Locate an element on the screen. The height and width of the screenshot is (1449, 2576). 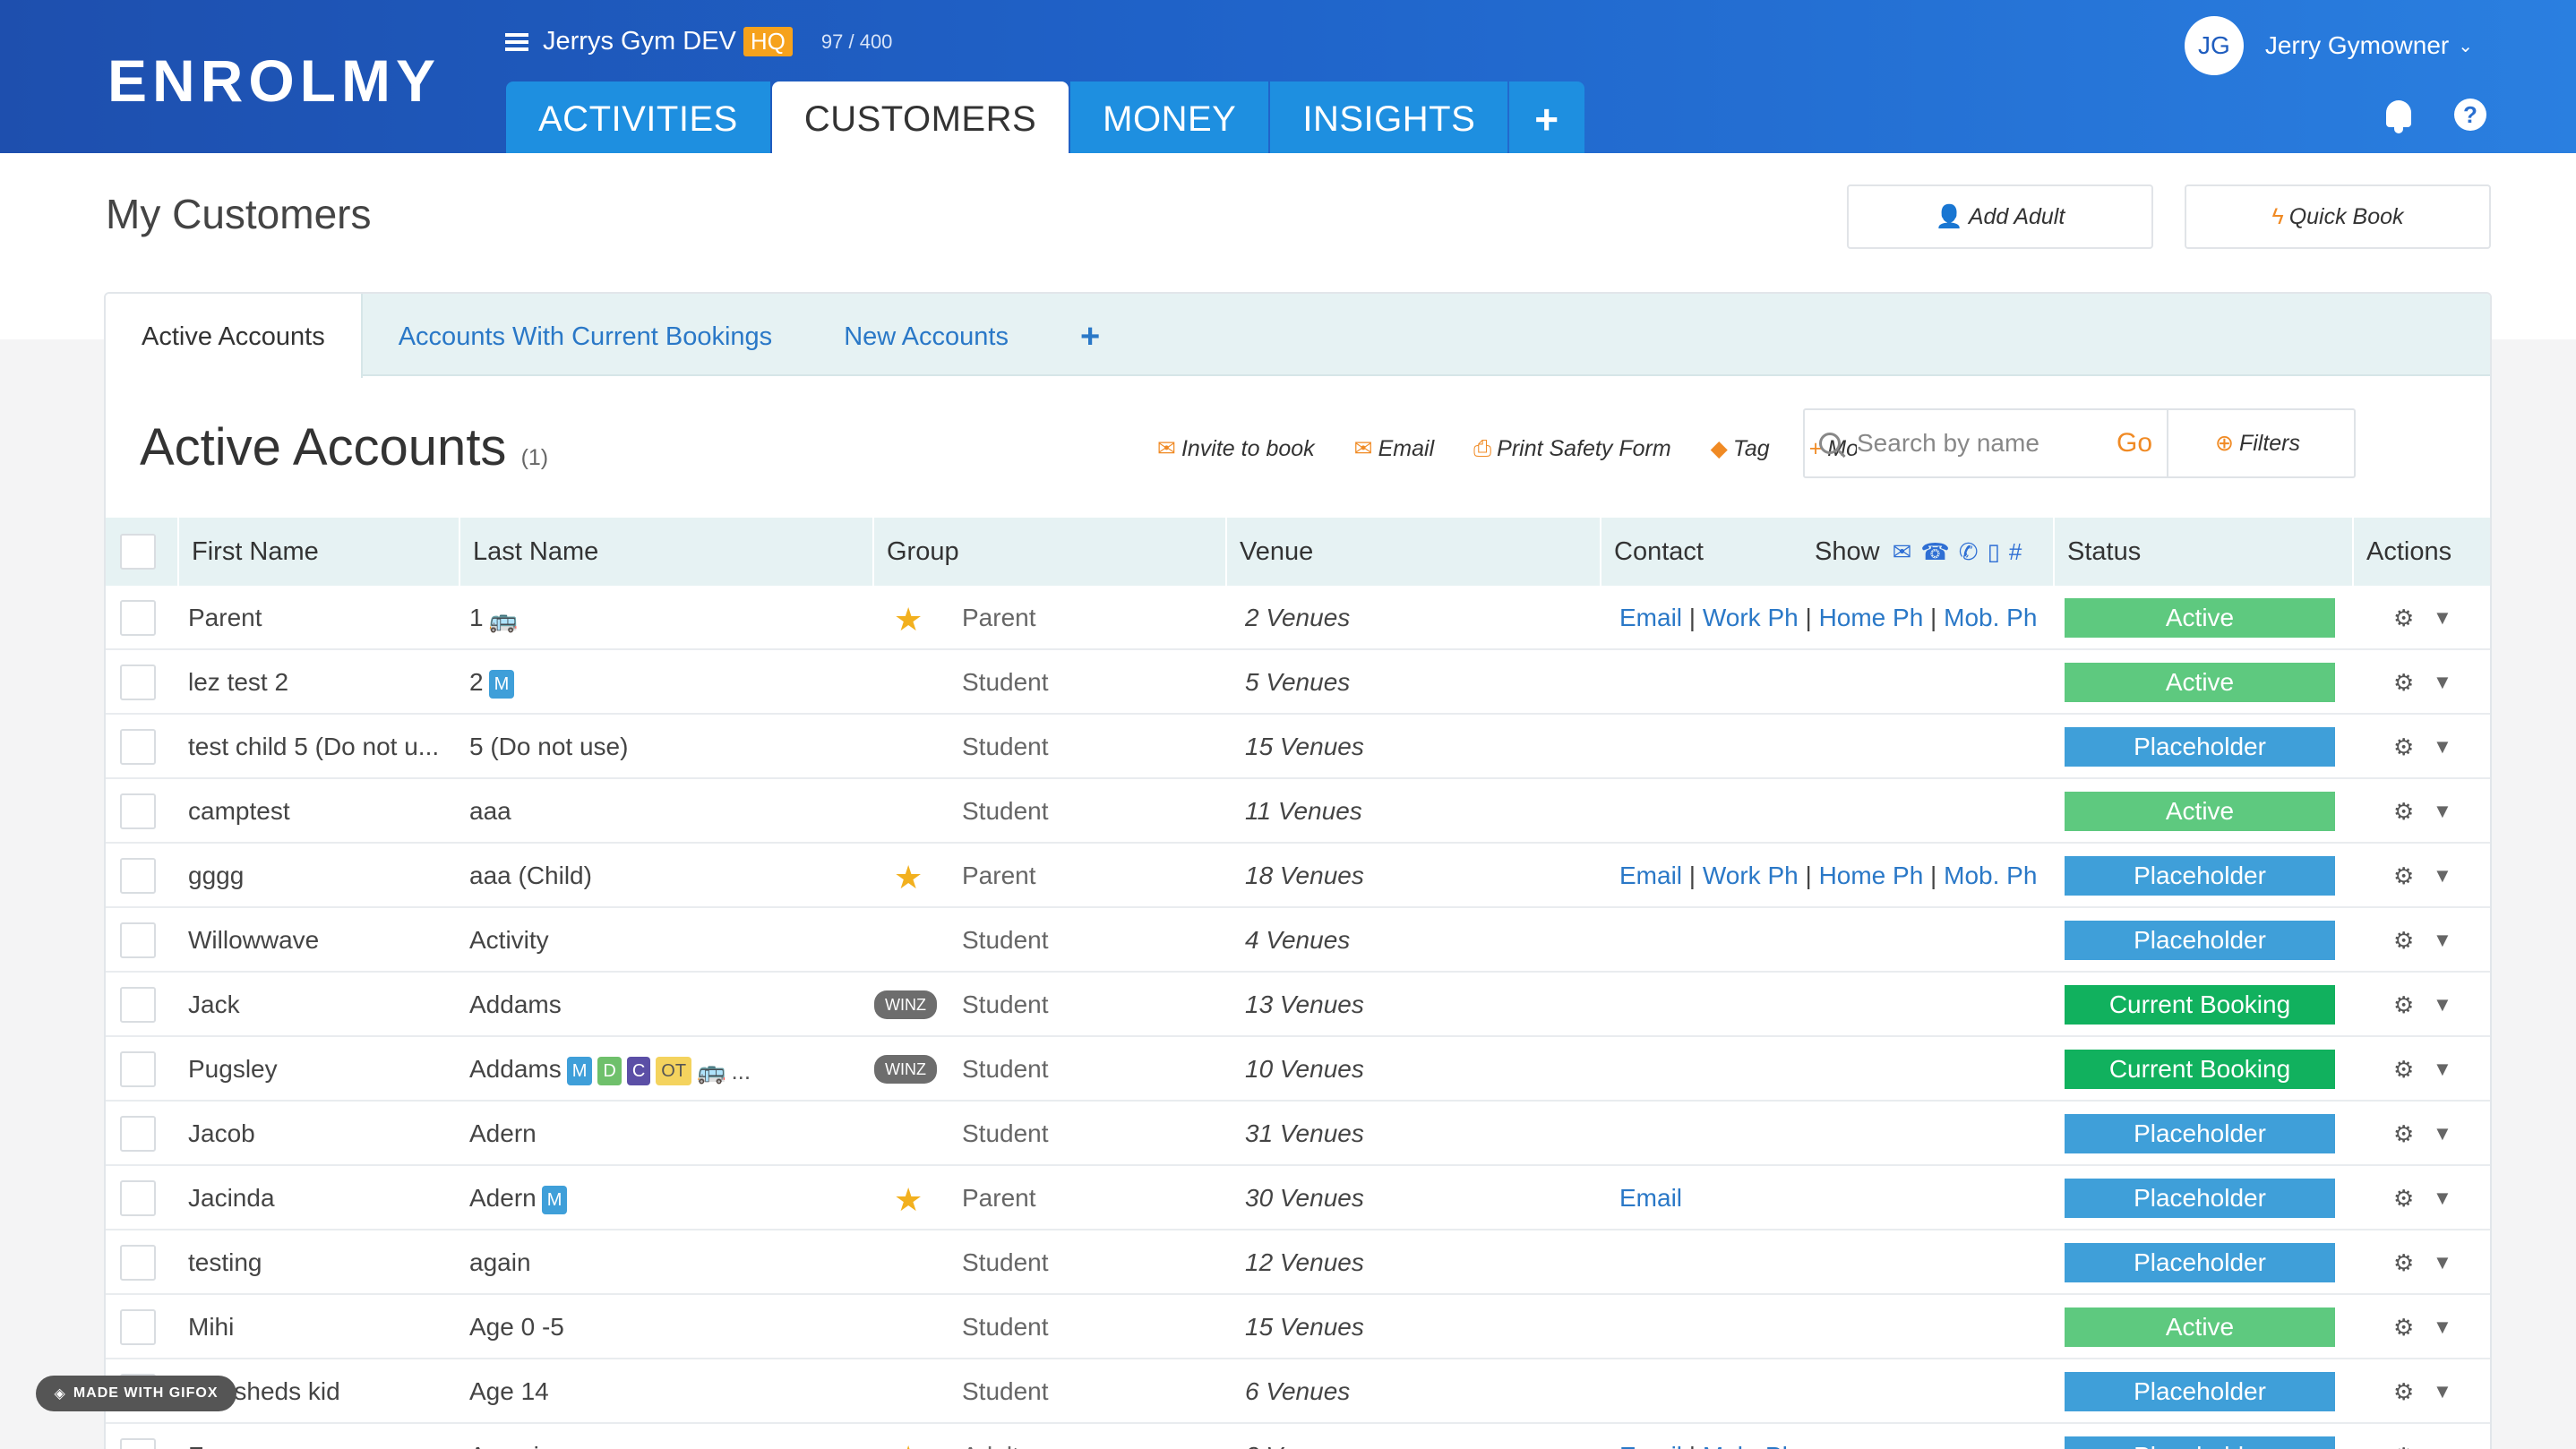
print-safety-form-button: ⎙ Print Safety Form is located at coordinates (1572, 448).